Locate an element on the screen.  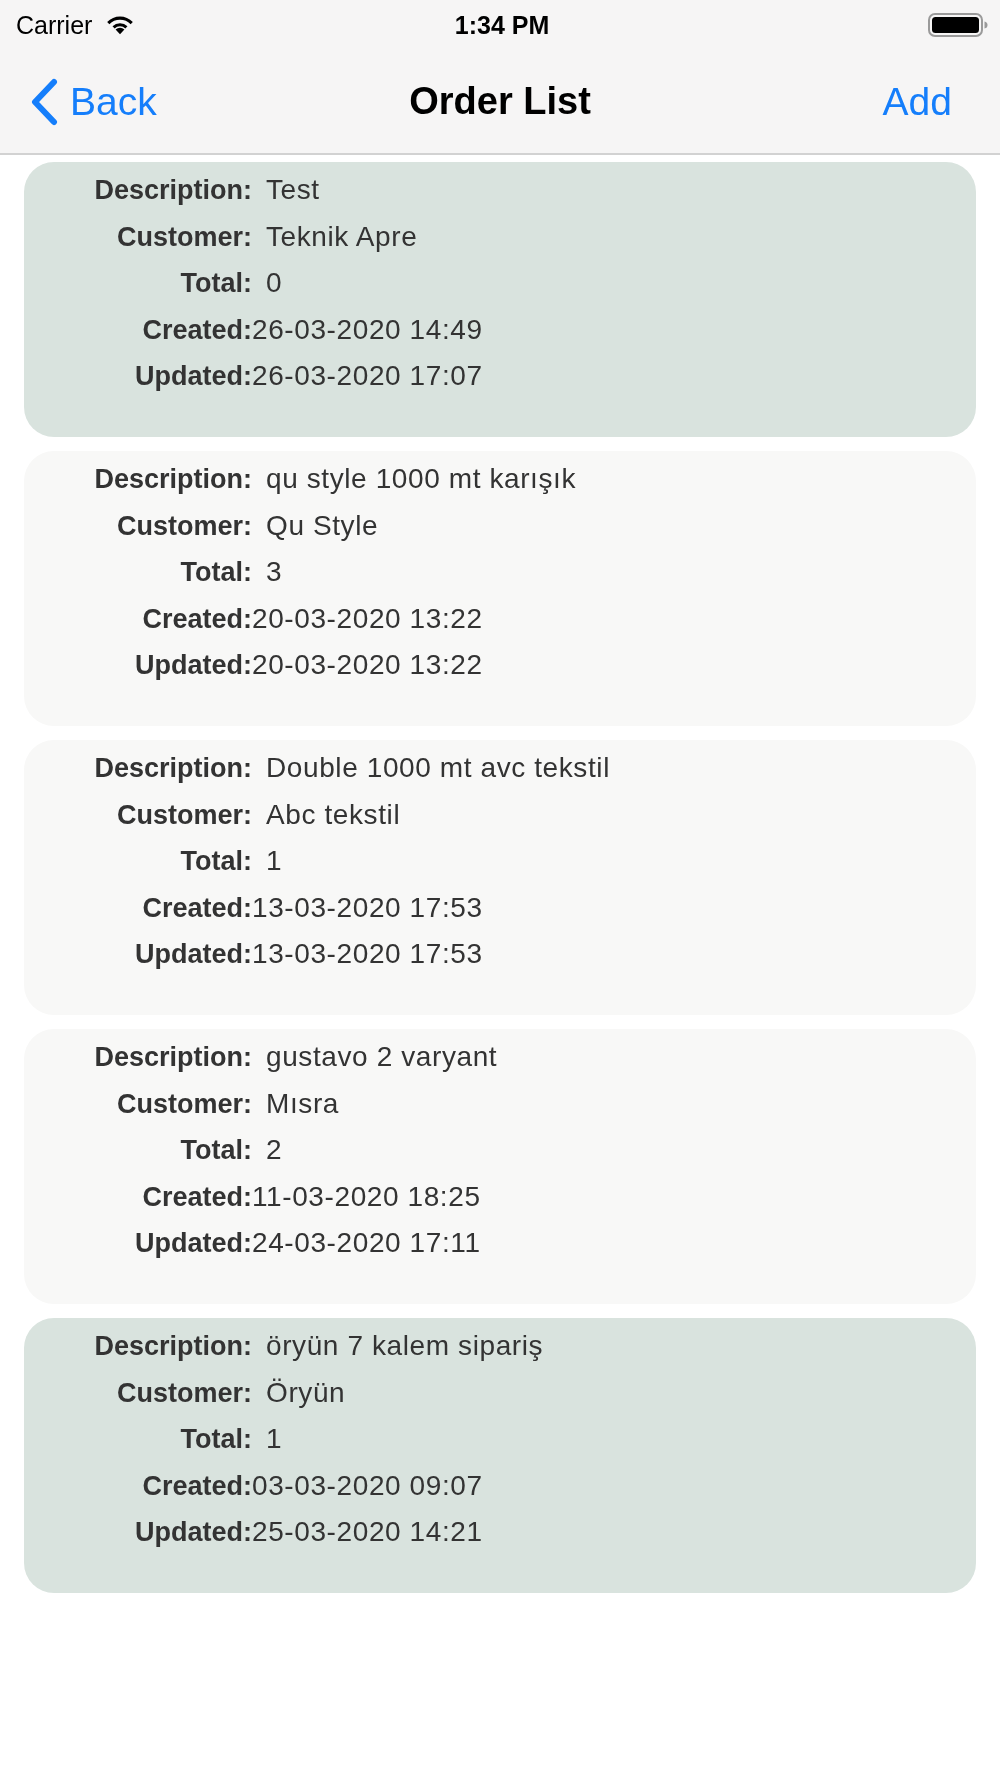
order-card: Description: Test Customer: Teknik Apre Total: 0 Created:26-03-2020 14:49 Updated:26-03-2020 17:07 is located at coordinates (500, 299).